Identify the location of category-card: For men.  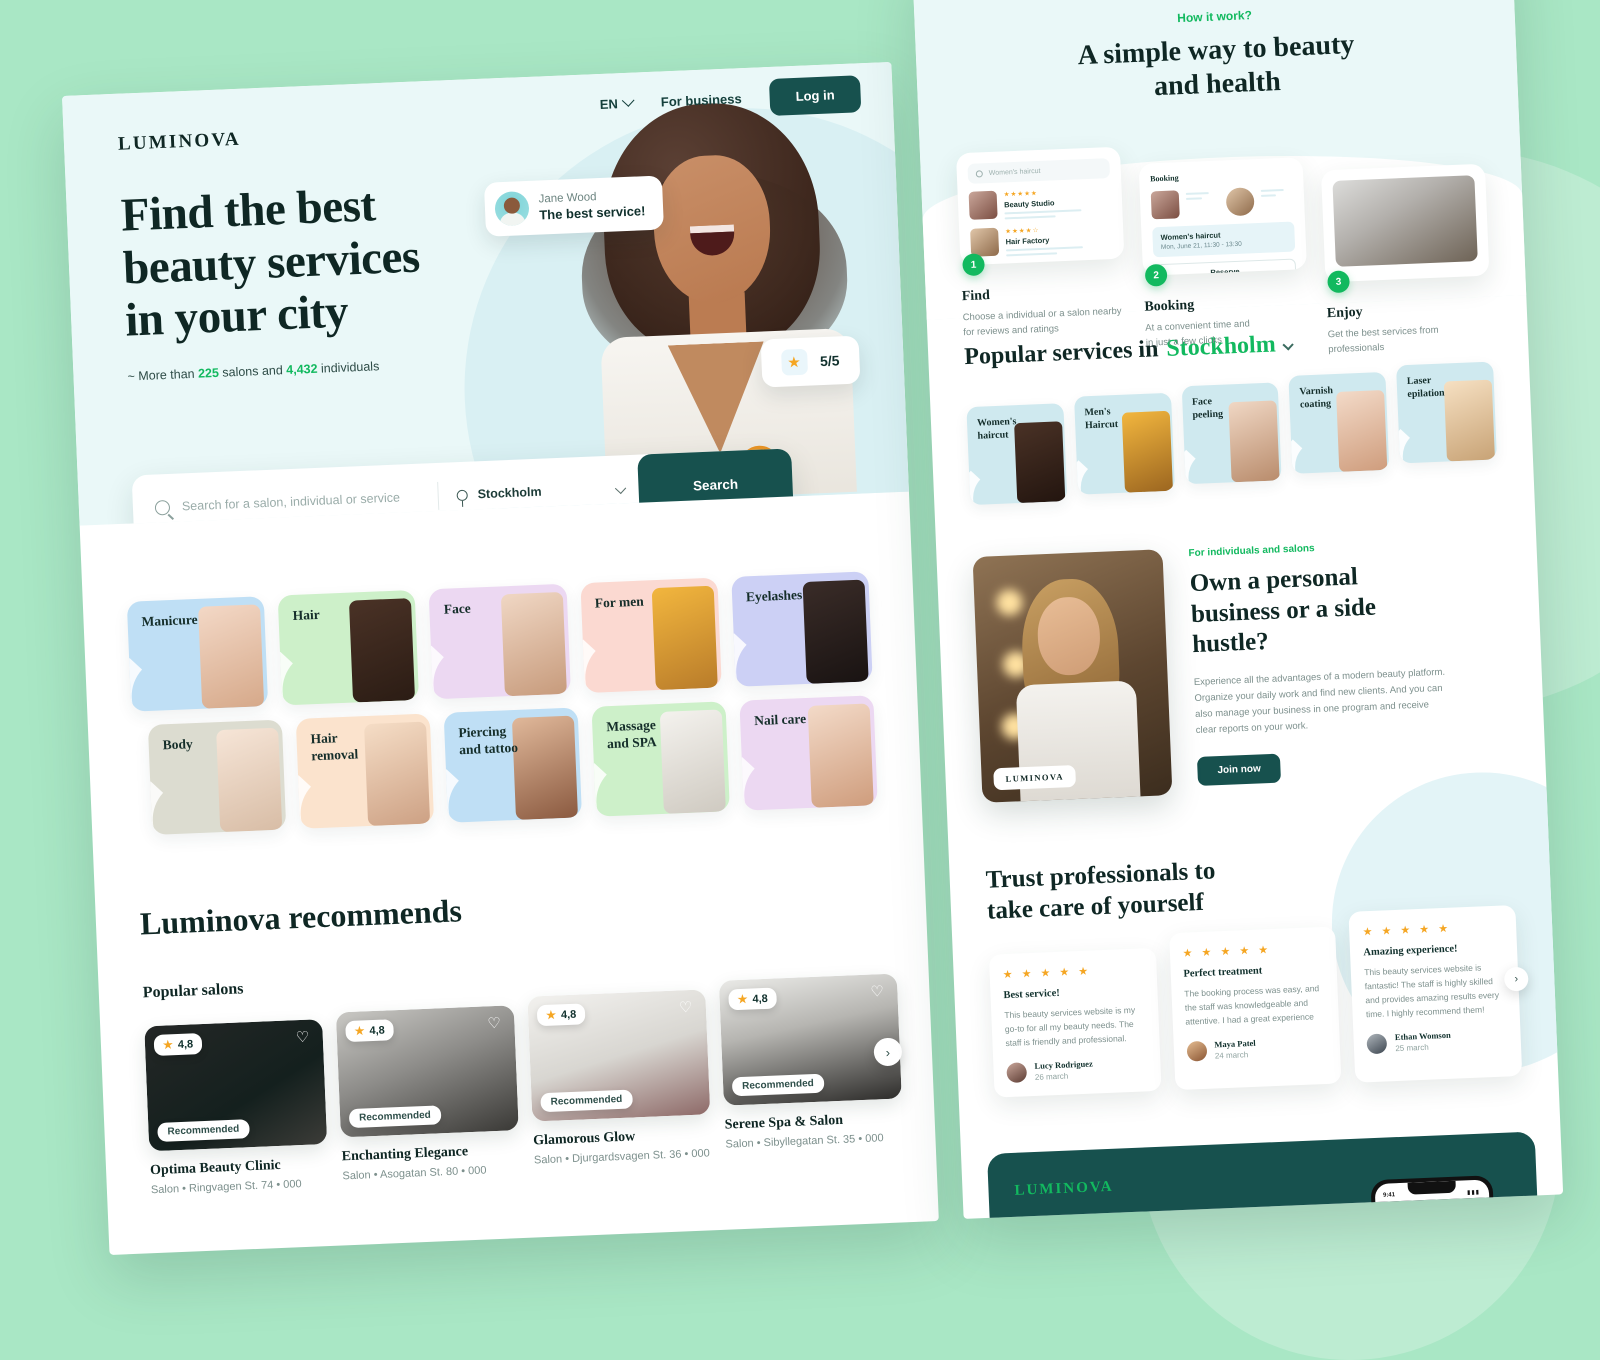
(651, 635).